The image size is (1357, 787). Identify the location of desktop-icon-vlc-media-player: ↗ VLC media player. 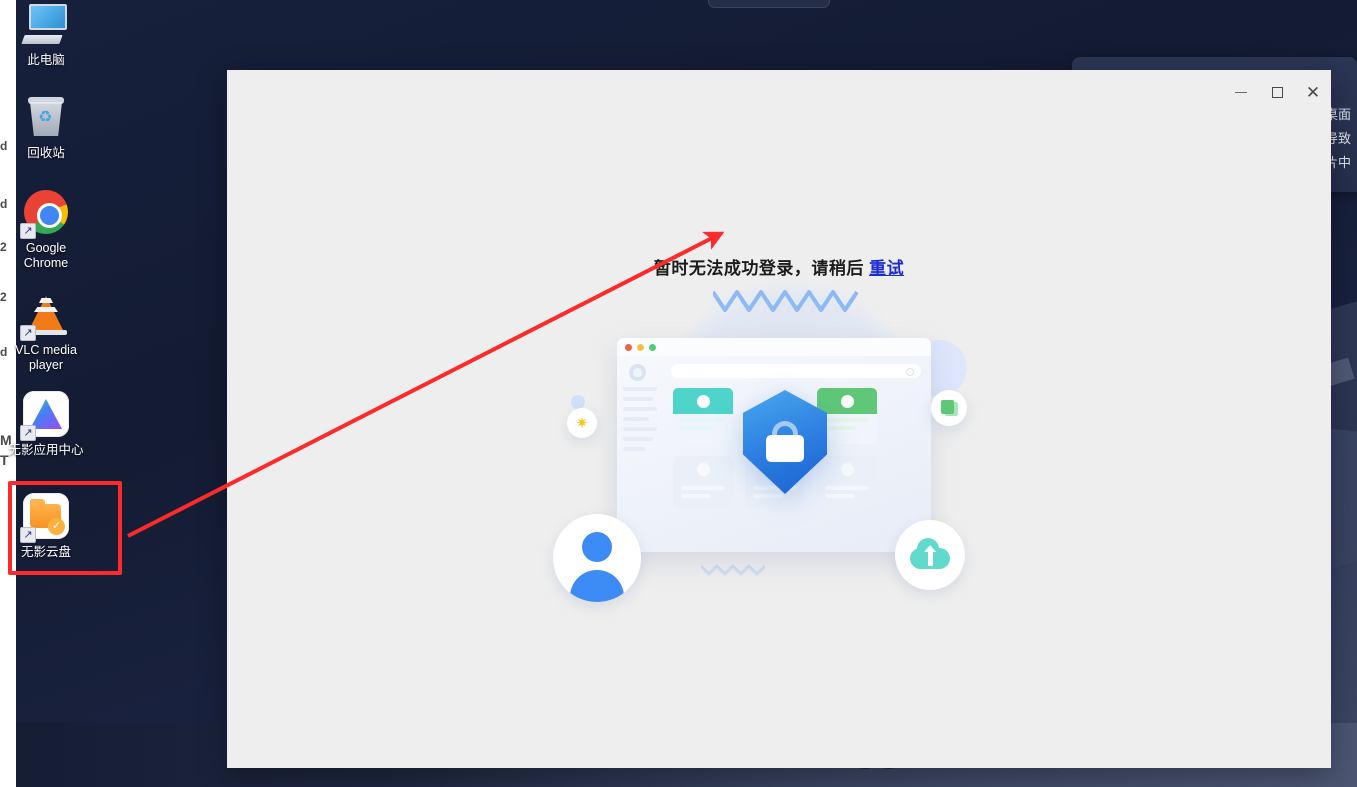
(46, 331).